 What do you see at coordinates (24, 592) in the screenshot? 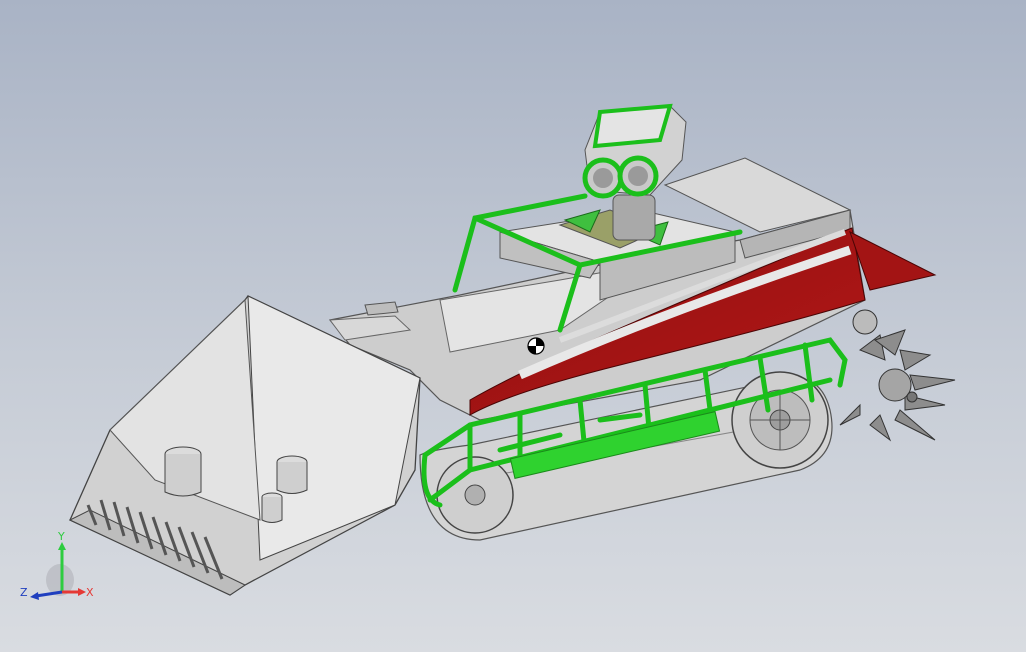
I see `z-axis-label: Z` at bounding box center [24, 592].